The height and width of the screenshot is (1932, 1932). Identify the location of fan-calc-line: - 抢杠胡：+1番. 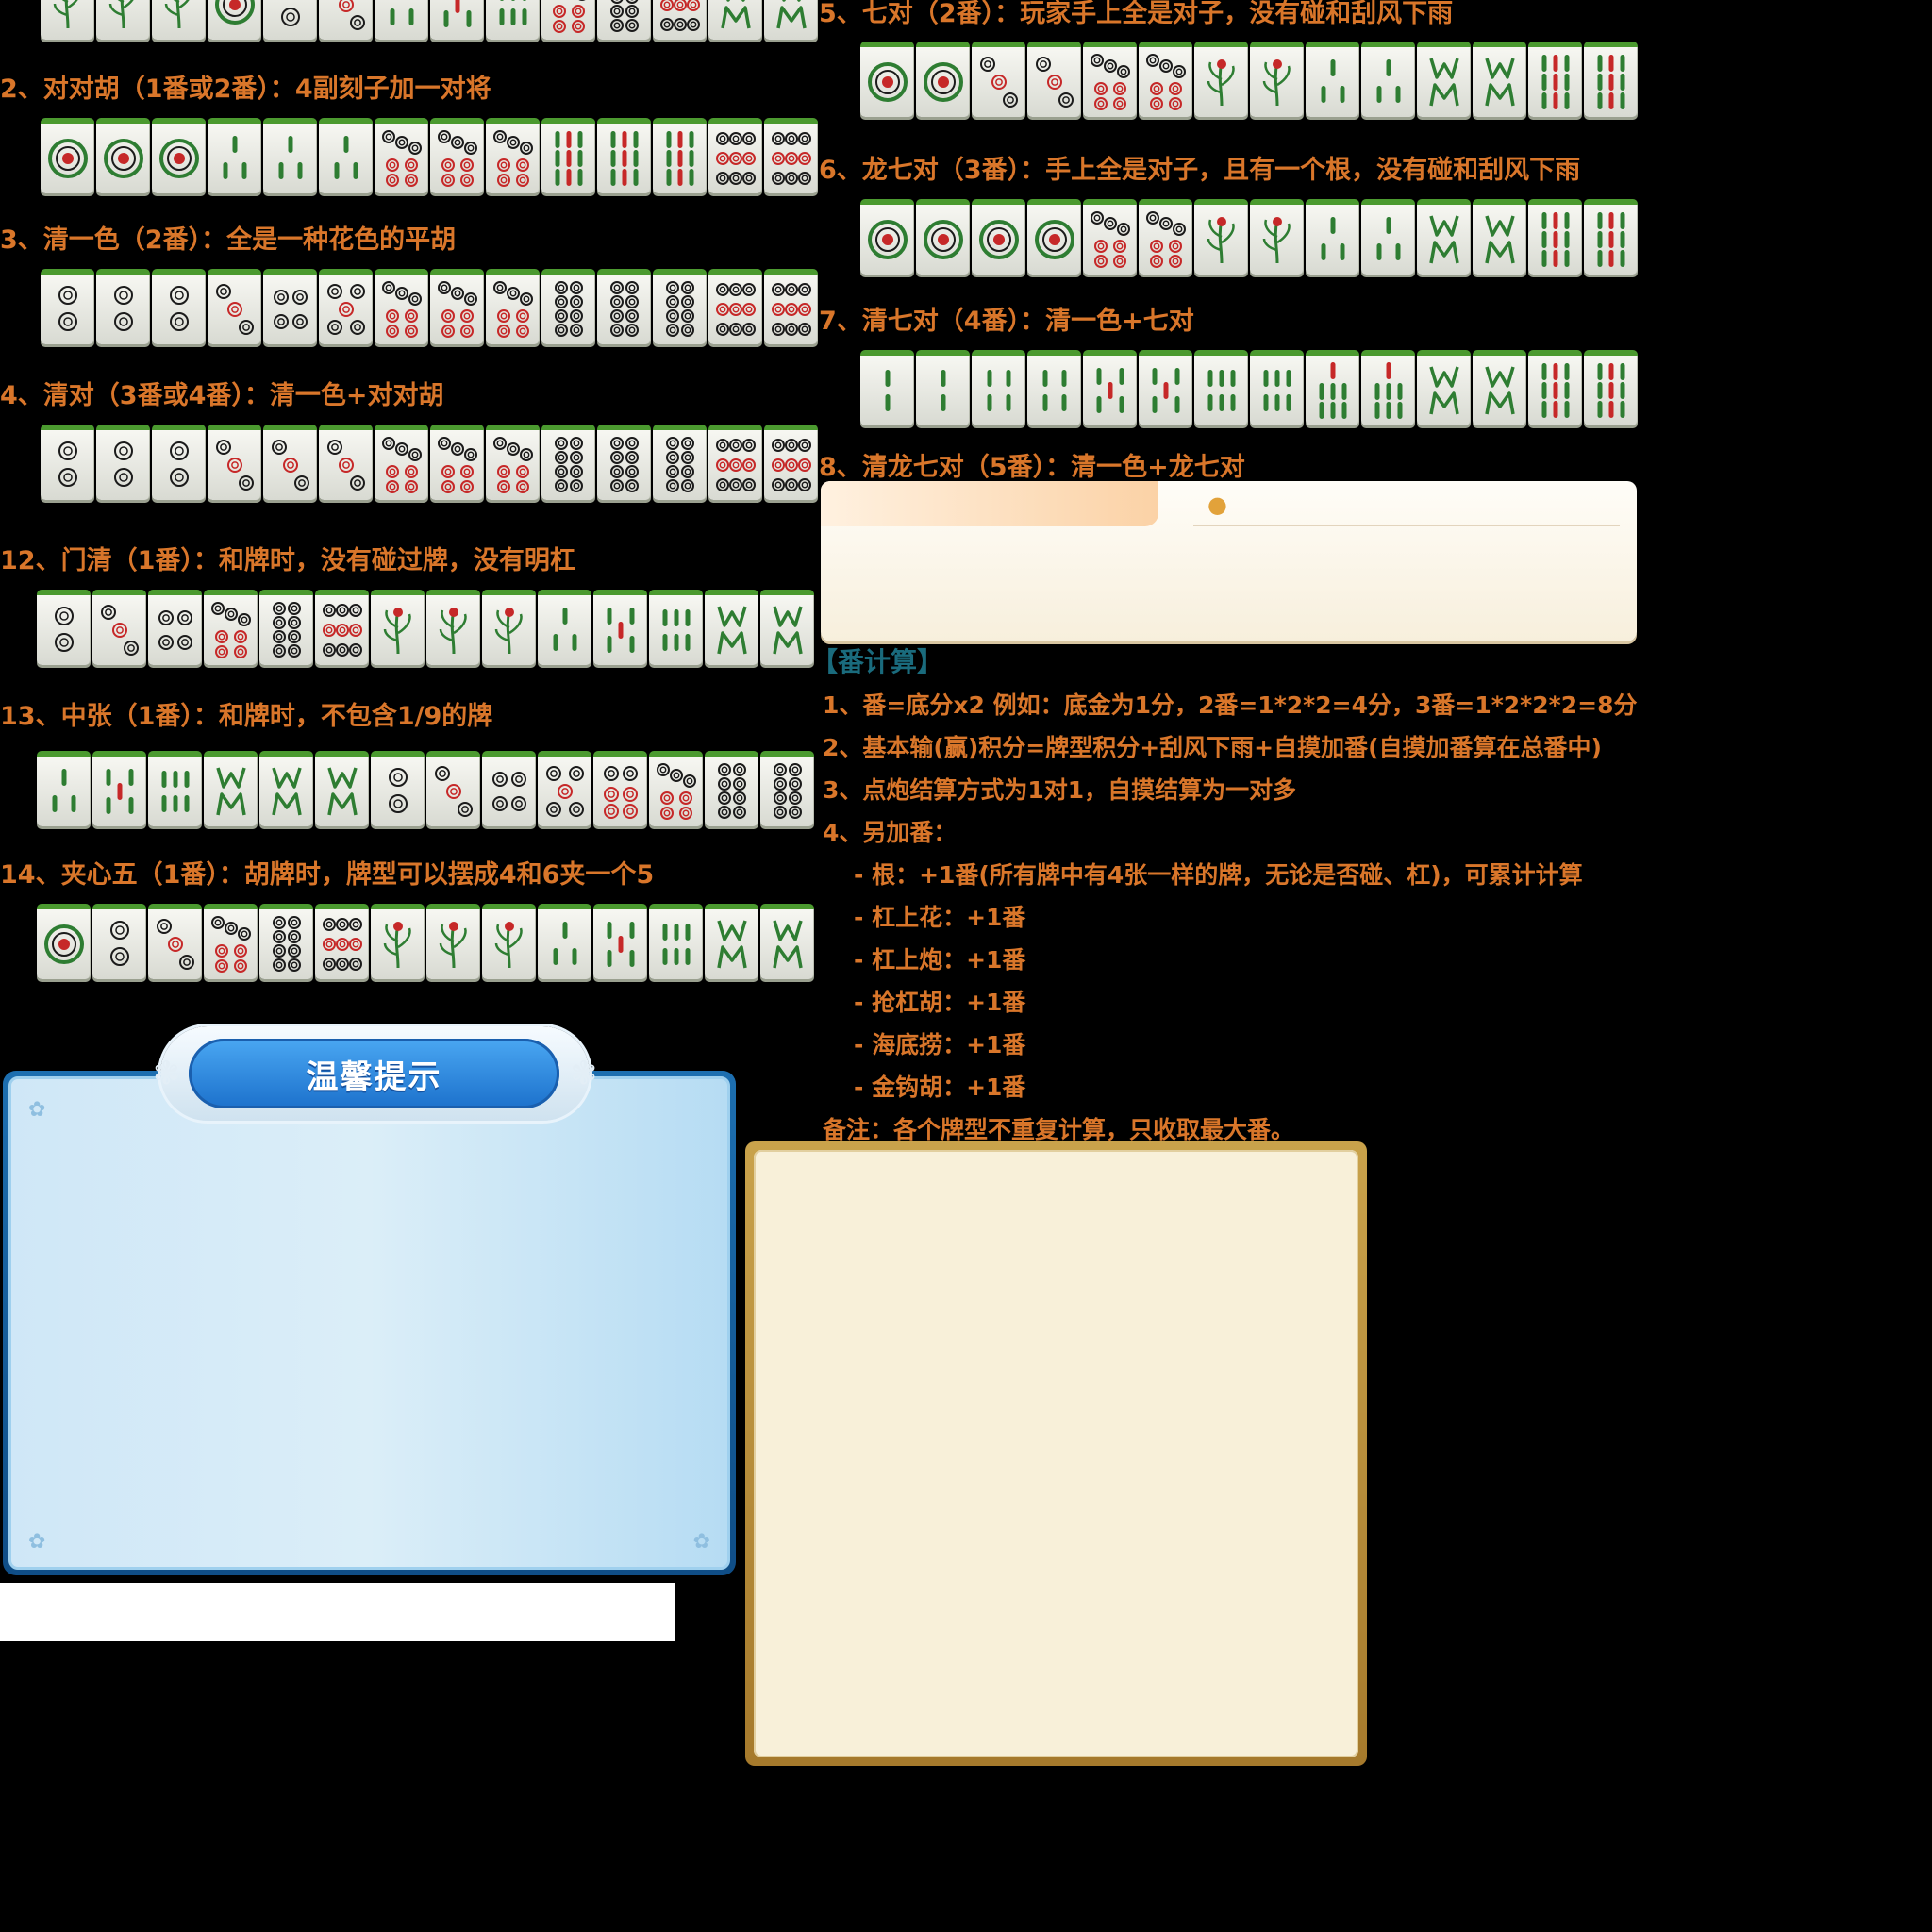
(940, 1003).